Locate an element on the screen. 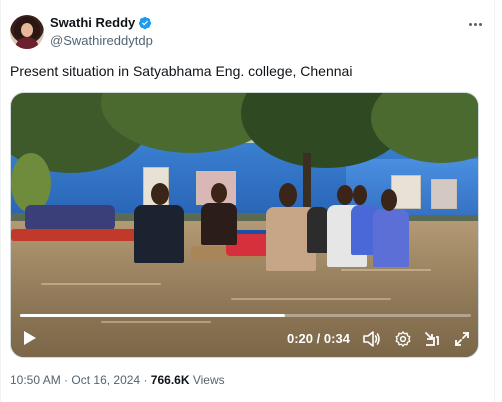 This screenshot has width=502, height=402. tweet-date: Oct 16, 2024 is located at coordinates (105, 380).